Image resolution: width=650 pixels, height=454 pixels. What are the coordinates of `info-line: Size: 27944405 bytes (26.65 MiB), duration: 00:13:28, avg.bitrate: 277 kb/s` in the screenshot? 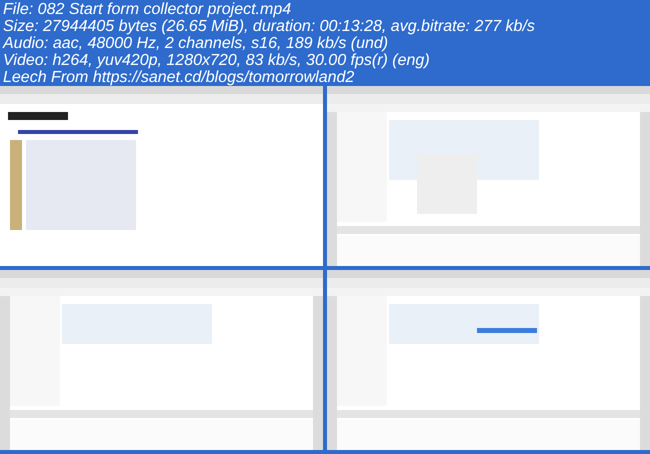 It's located at (269, 26).